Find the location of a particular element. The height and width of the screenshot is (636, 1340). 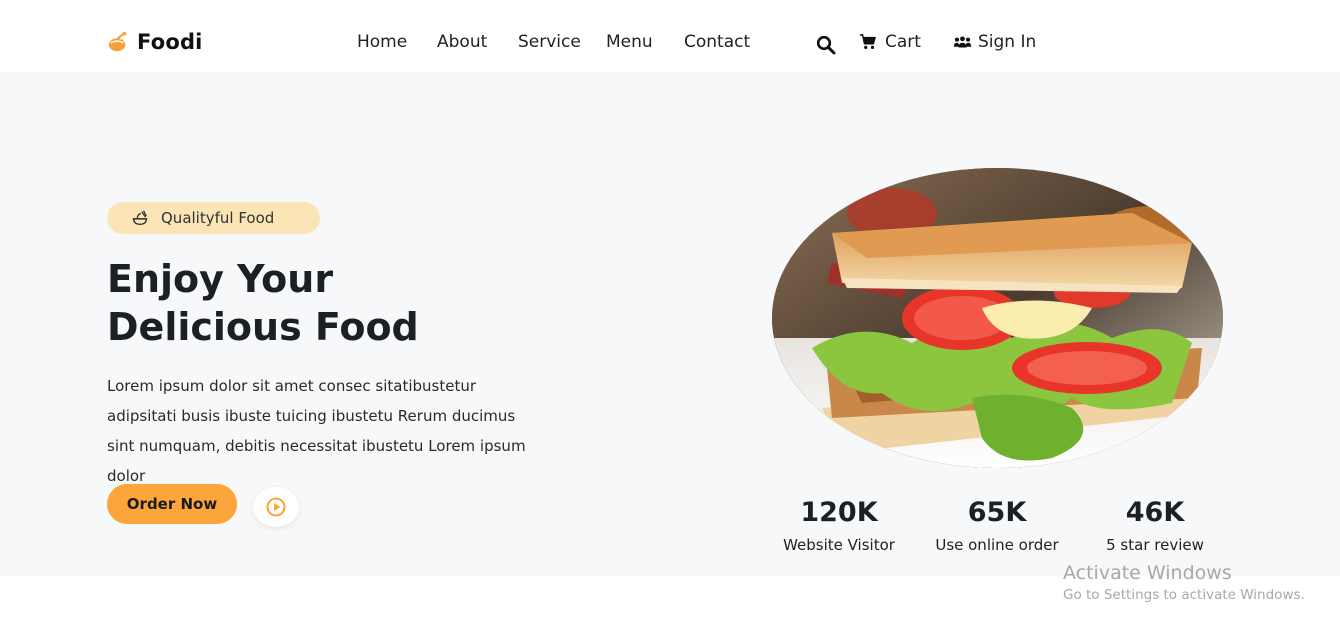

badge-text: Qualityful Food is located at coordinates (218, 218).